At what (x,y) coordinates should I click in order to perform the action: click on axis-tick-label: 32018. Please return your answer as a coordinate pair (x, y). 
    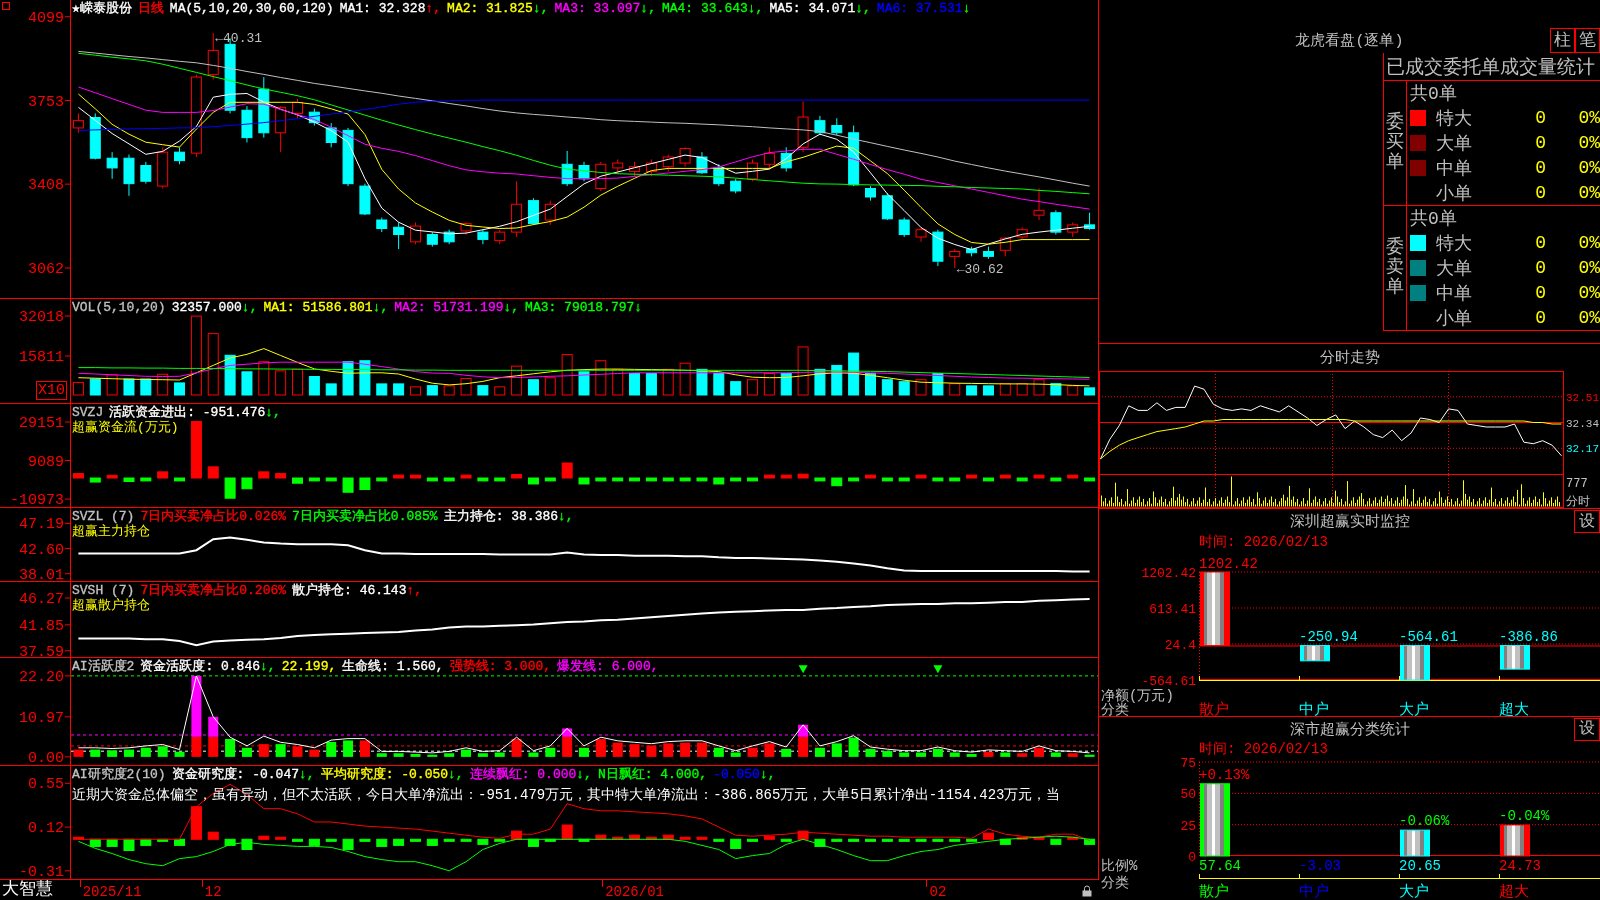
    Looking at the image, I should click on (41, 318).